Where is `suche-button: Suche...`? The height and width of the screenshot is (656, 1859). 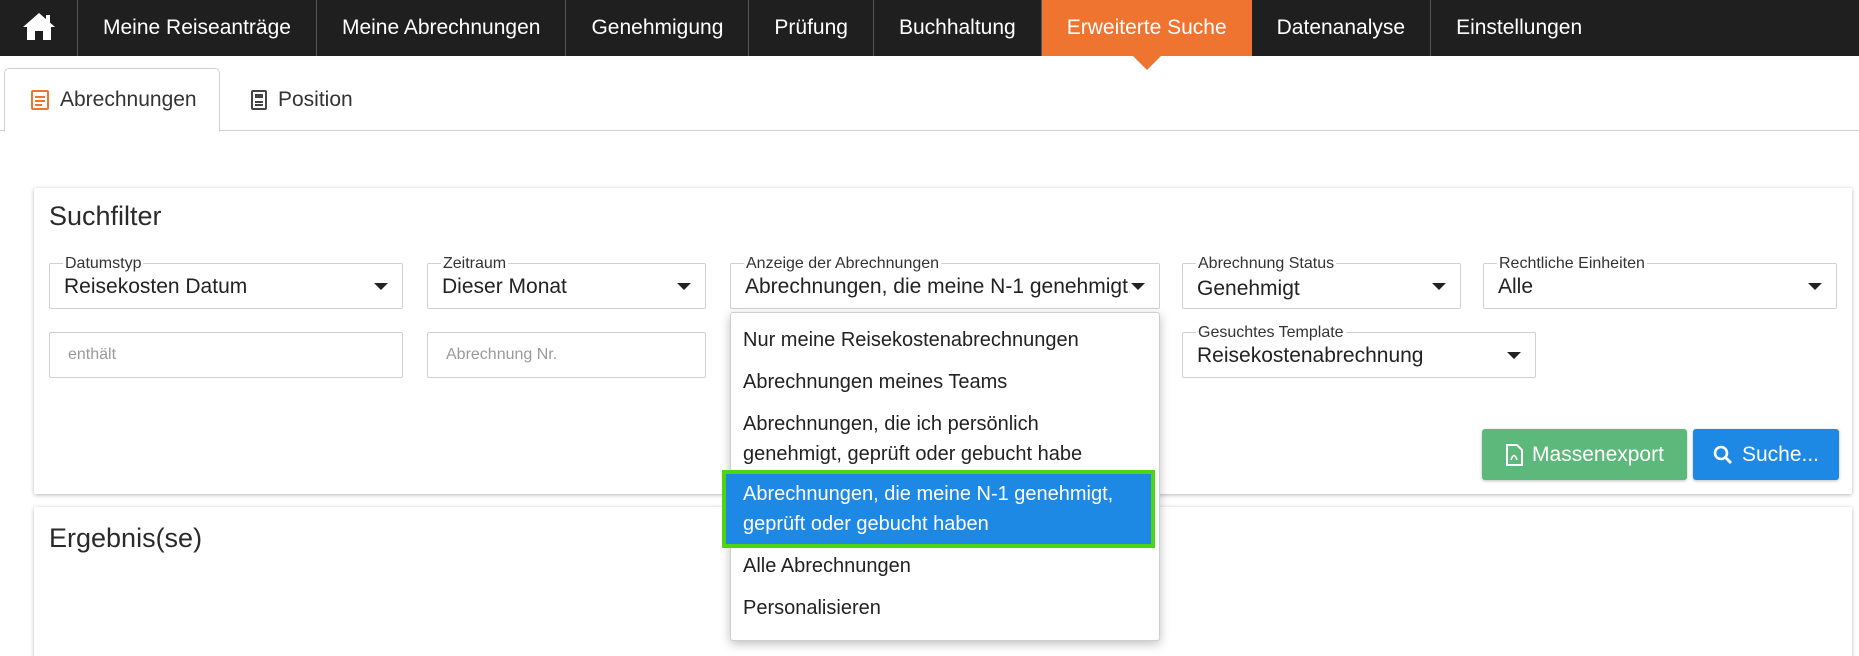 suche-button: Suche... is located at coordinates (1766, 454).